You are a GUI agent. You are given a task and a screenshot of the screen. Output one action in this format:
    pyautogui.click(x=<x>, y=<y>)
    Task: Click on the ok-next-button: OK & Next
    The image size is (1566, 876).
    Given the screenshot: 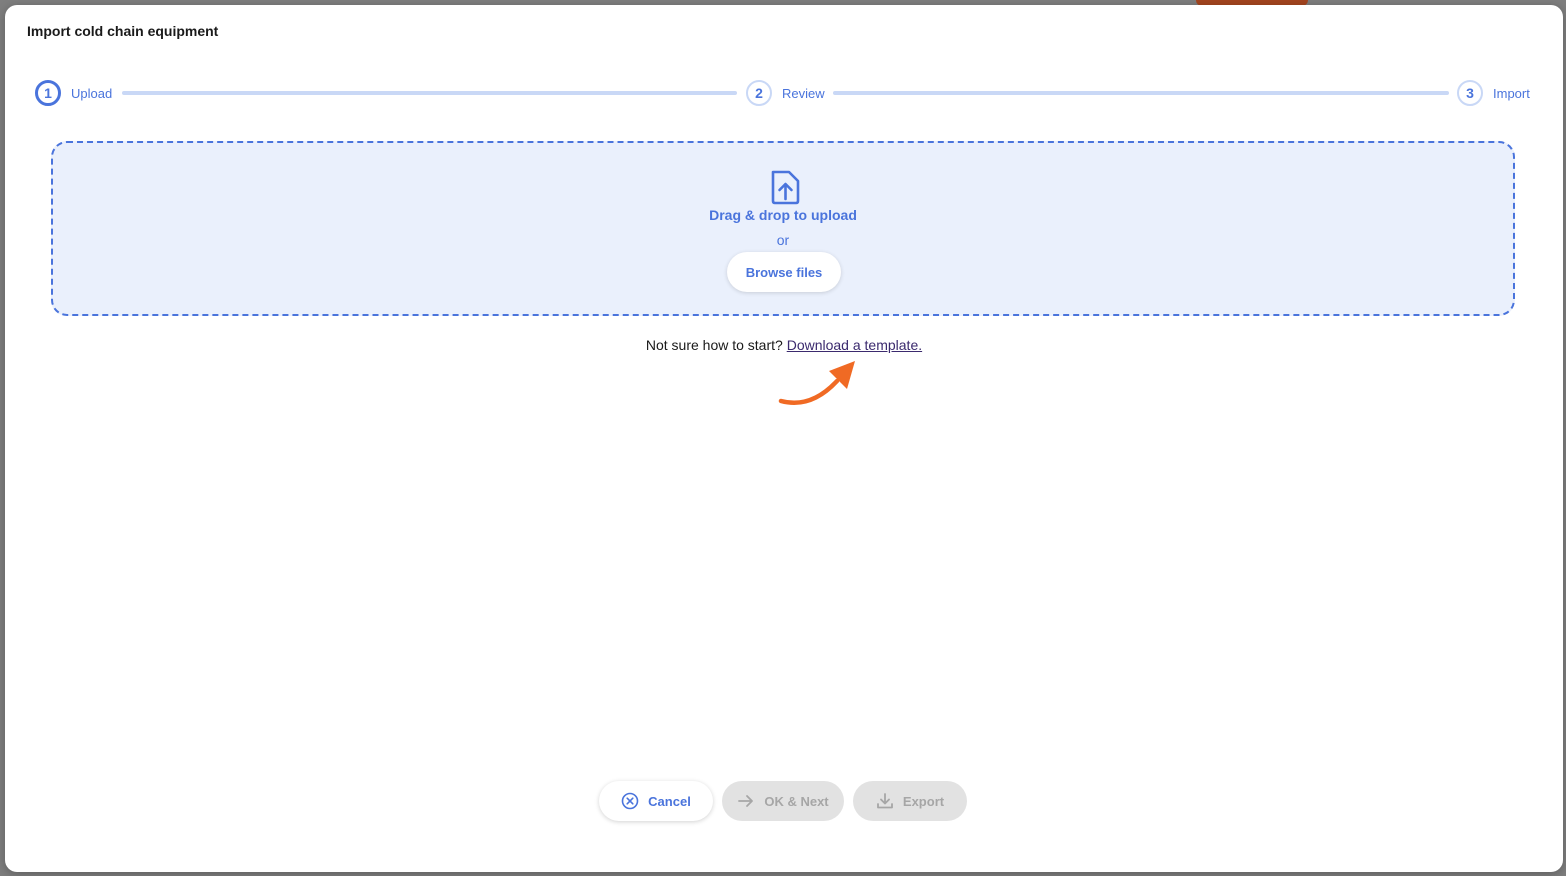 What is the action you would take?
    pyautogui.click(x=783, y=801)
    